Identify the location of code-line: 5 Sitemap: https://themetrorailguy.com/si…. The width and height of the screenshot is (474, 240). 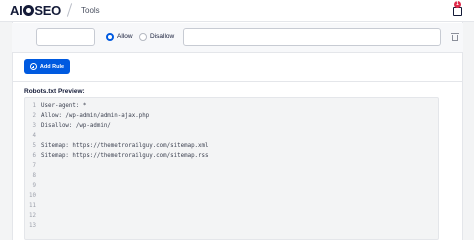
(117, 146).